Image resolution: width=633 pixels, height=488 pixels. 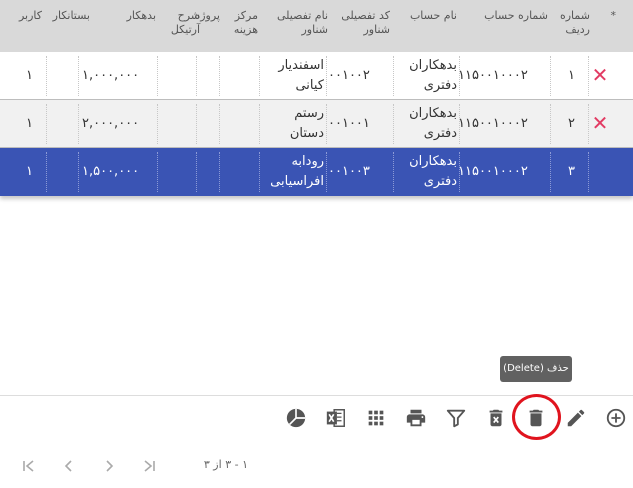 I want to click on first-page-icon, so click(x=28, y=466).